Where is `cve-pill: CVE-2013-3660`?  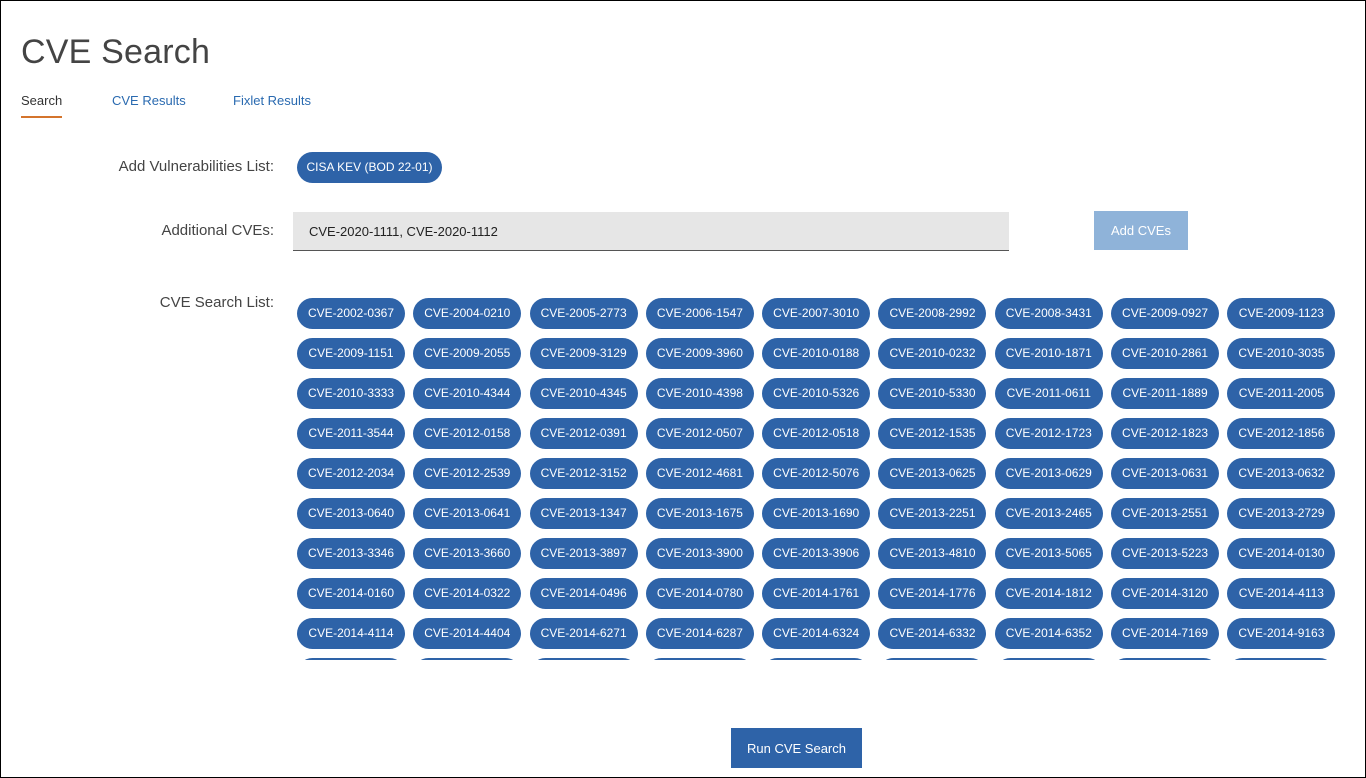 cve-pill: CVE-2013-3660 is located at coordinates (467, 553).